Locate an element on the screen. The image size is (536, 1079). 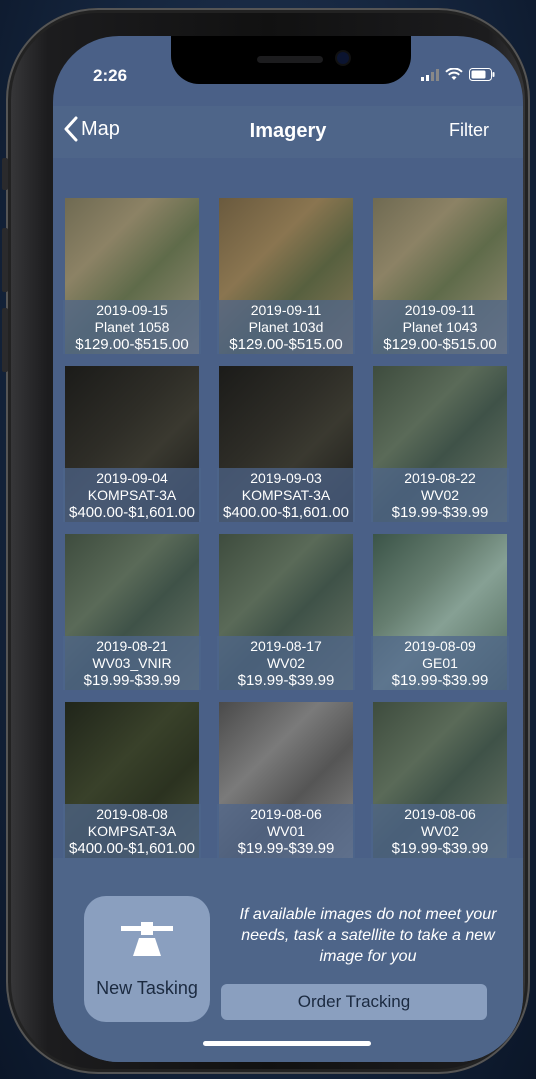
image-caption: 2019-08-22 WV02 $19.99-$39.99 is located at coordinates (440, 495).